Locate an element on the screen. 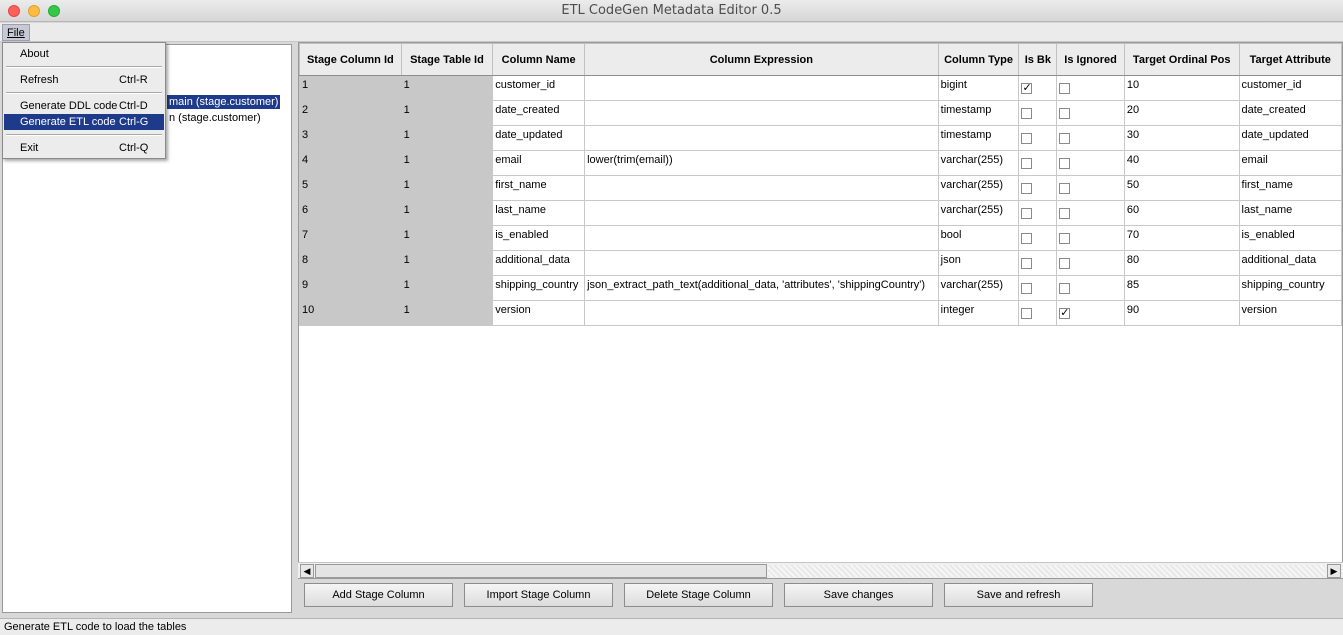 This screenshot has height=635, width=1343. menu-item-refresh: Refresh Ctrl-R is located at coordinates (84, 80).